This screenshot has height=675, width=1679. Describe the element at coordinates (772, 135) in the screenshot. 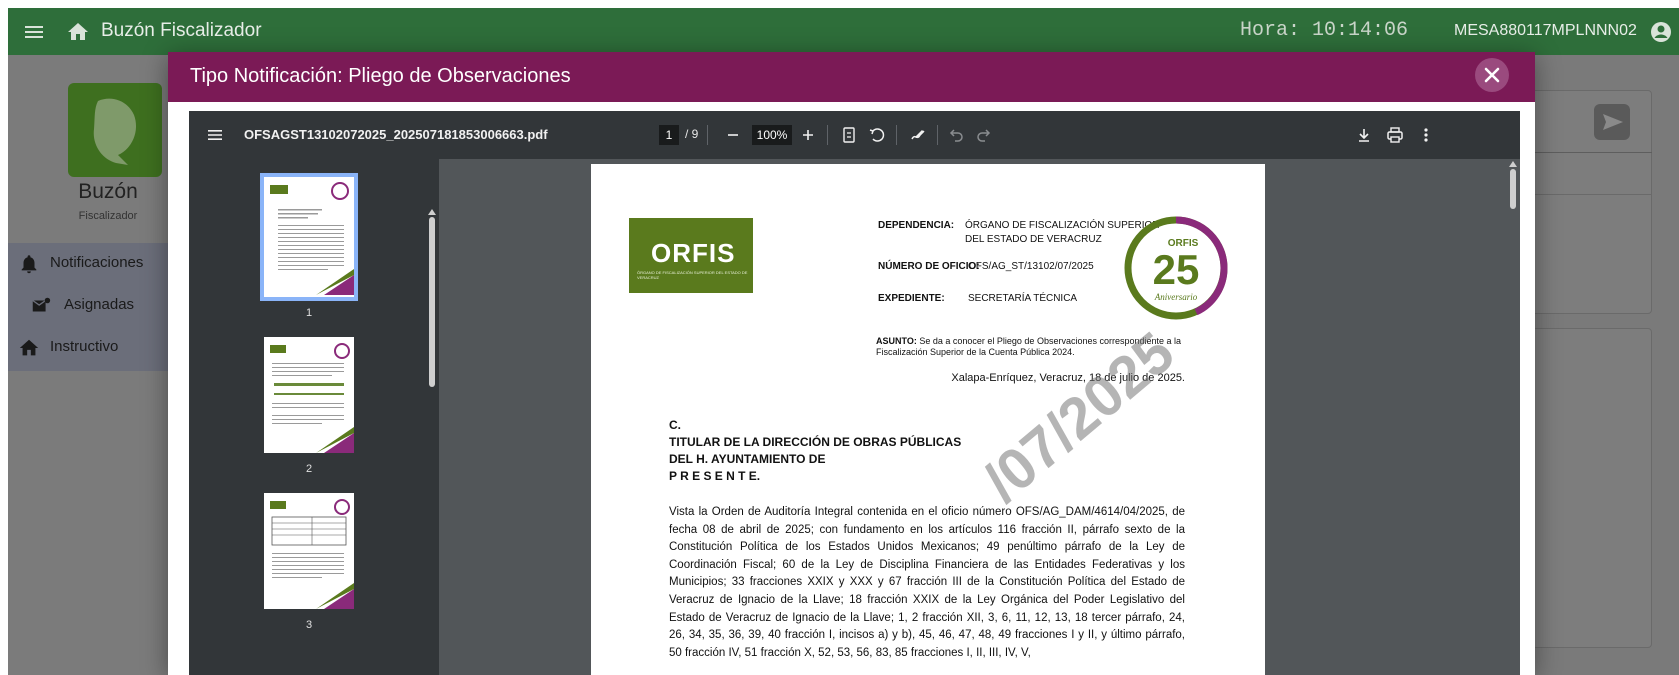

I see `zoom-input: 100%` at that location.